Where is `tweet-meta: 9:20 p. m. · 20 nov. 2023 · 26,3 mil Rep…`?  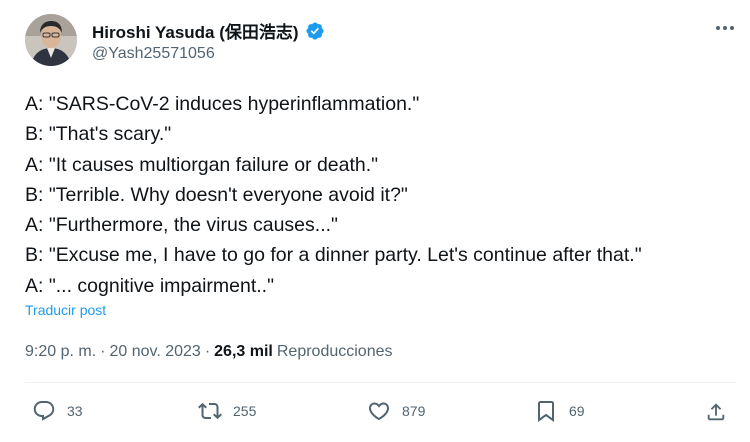 tweet-meta: 9:20 p. m. · 20 nov. 2023 · 26,3 mil Rep… is located at coordinates (208, 352).